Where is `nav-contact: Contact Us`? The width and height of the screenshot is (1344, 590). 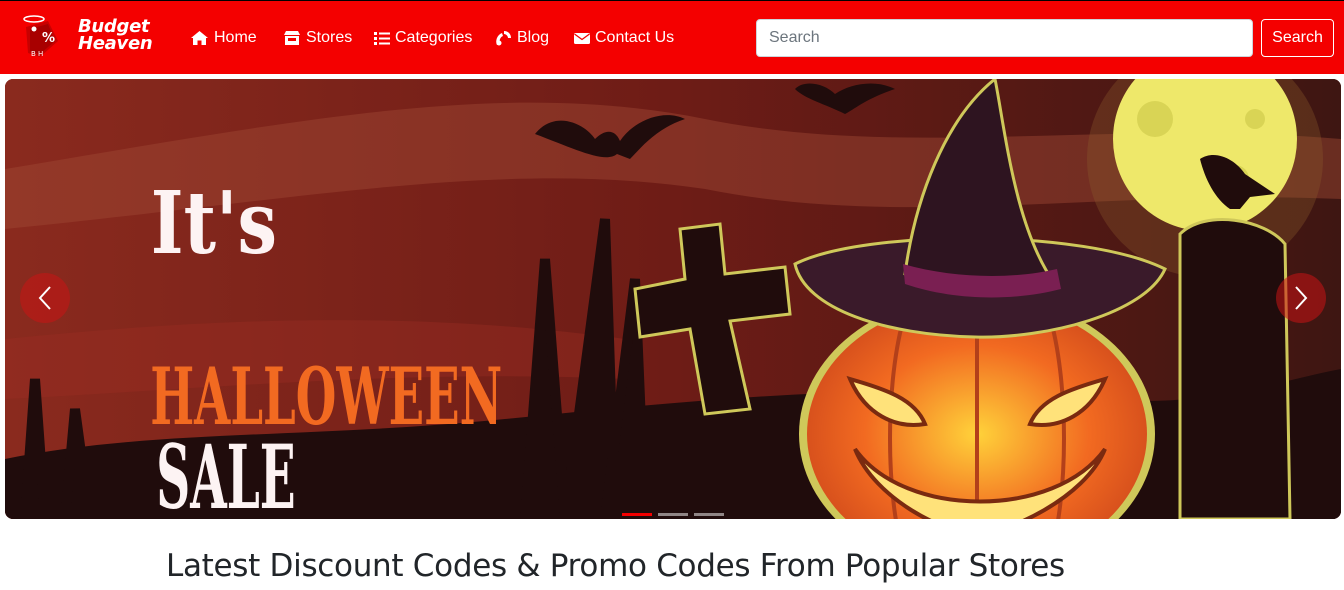
nav-contact: Contact Us is located at coordinates (624, 38).